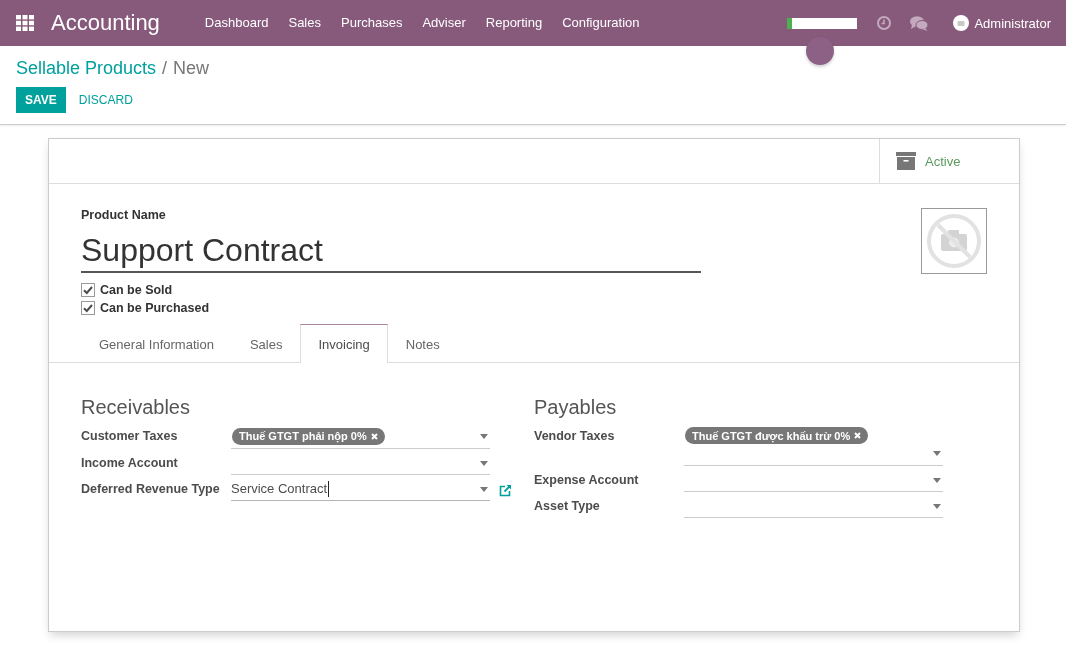  What do you see at coordinates (884, 23) in the screenshot?
I see `clock-icon` at bounding box center [884, 23].